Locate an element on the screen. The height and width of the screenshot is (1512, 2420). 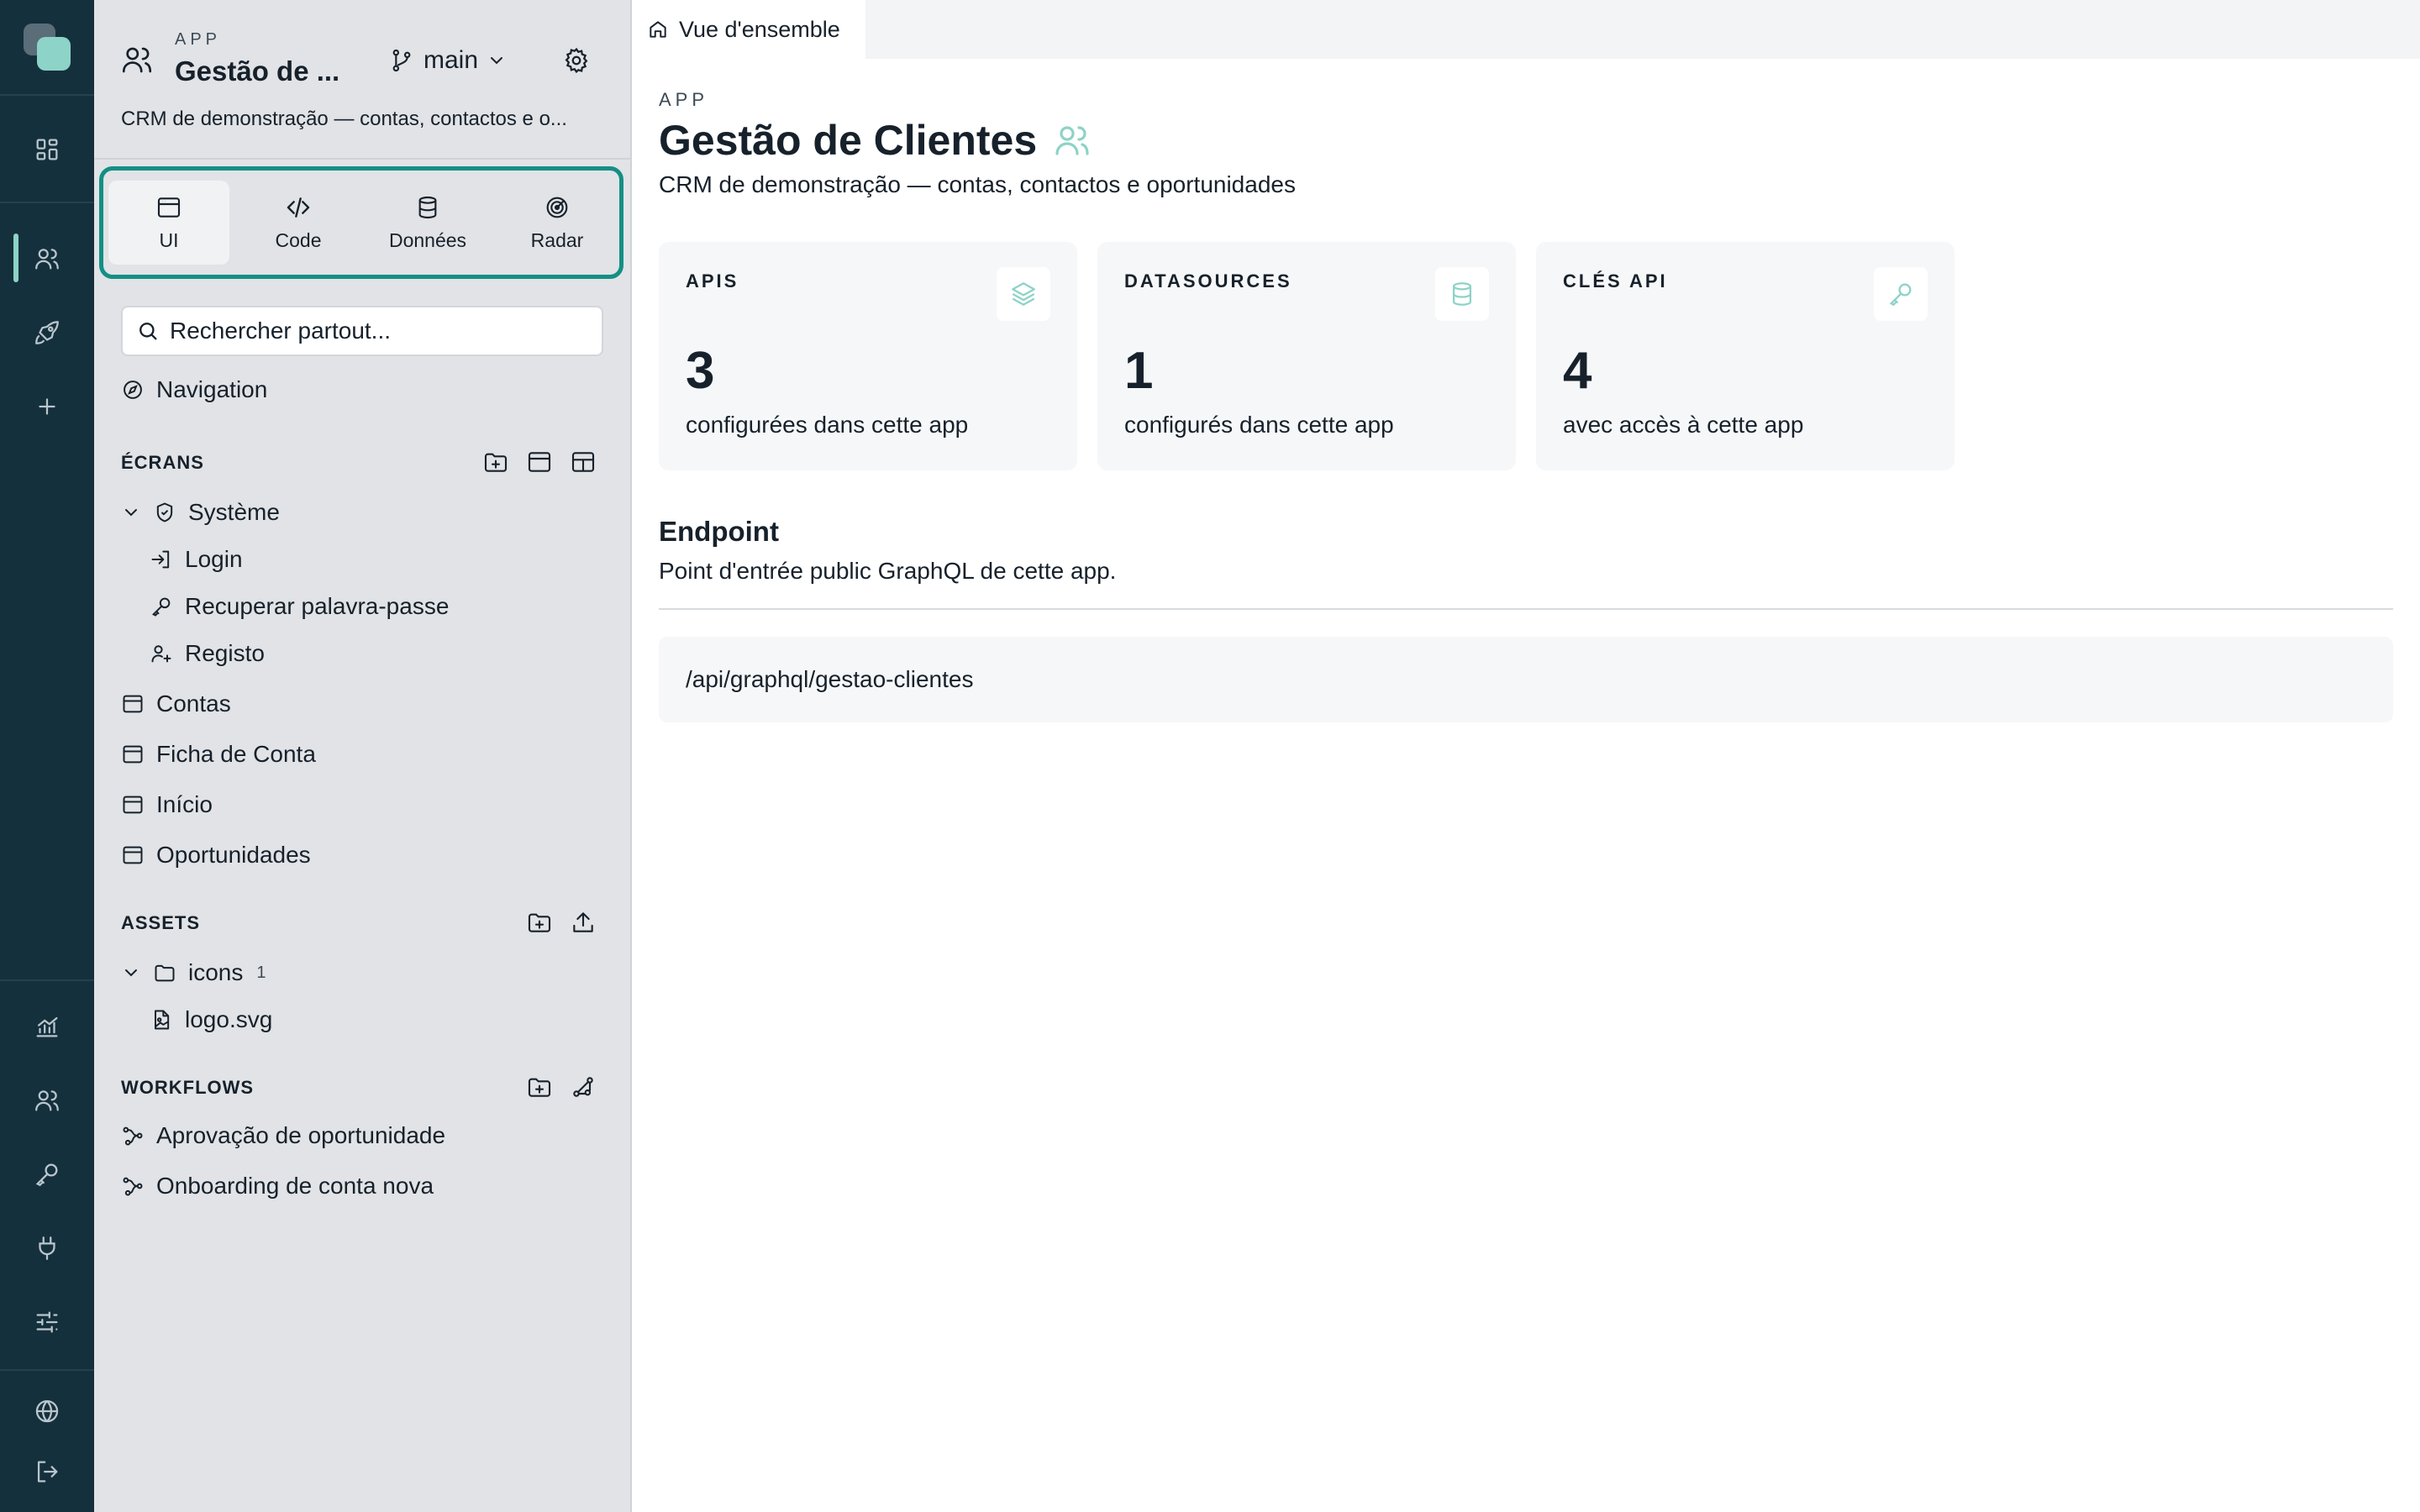
stat-card-label: DATASOURCES is located at coordinates (1208, 280).